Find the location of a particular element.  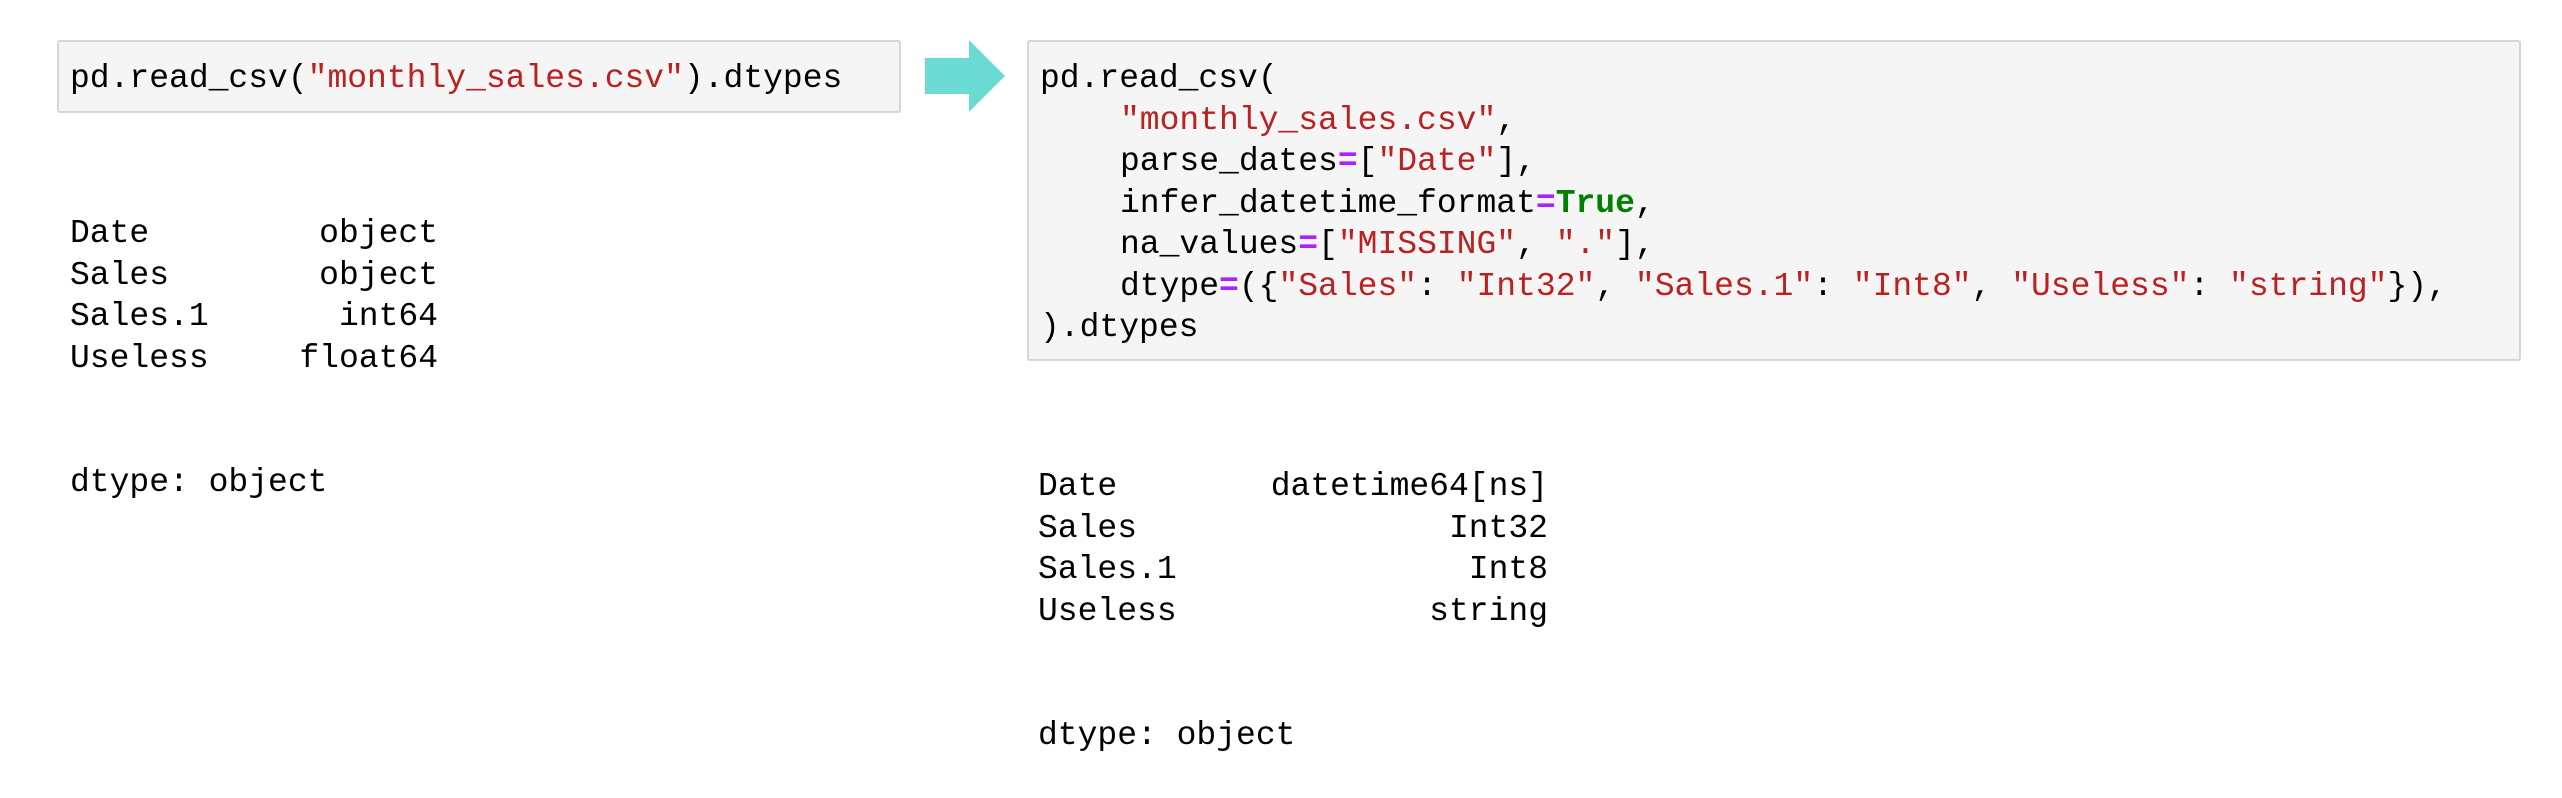

string-token: "." is located at coordinates (1585, 244).